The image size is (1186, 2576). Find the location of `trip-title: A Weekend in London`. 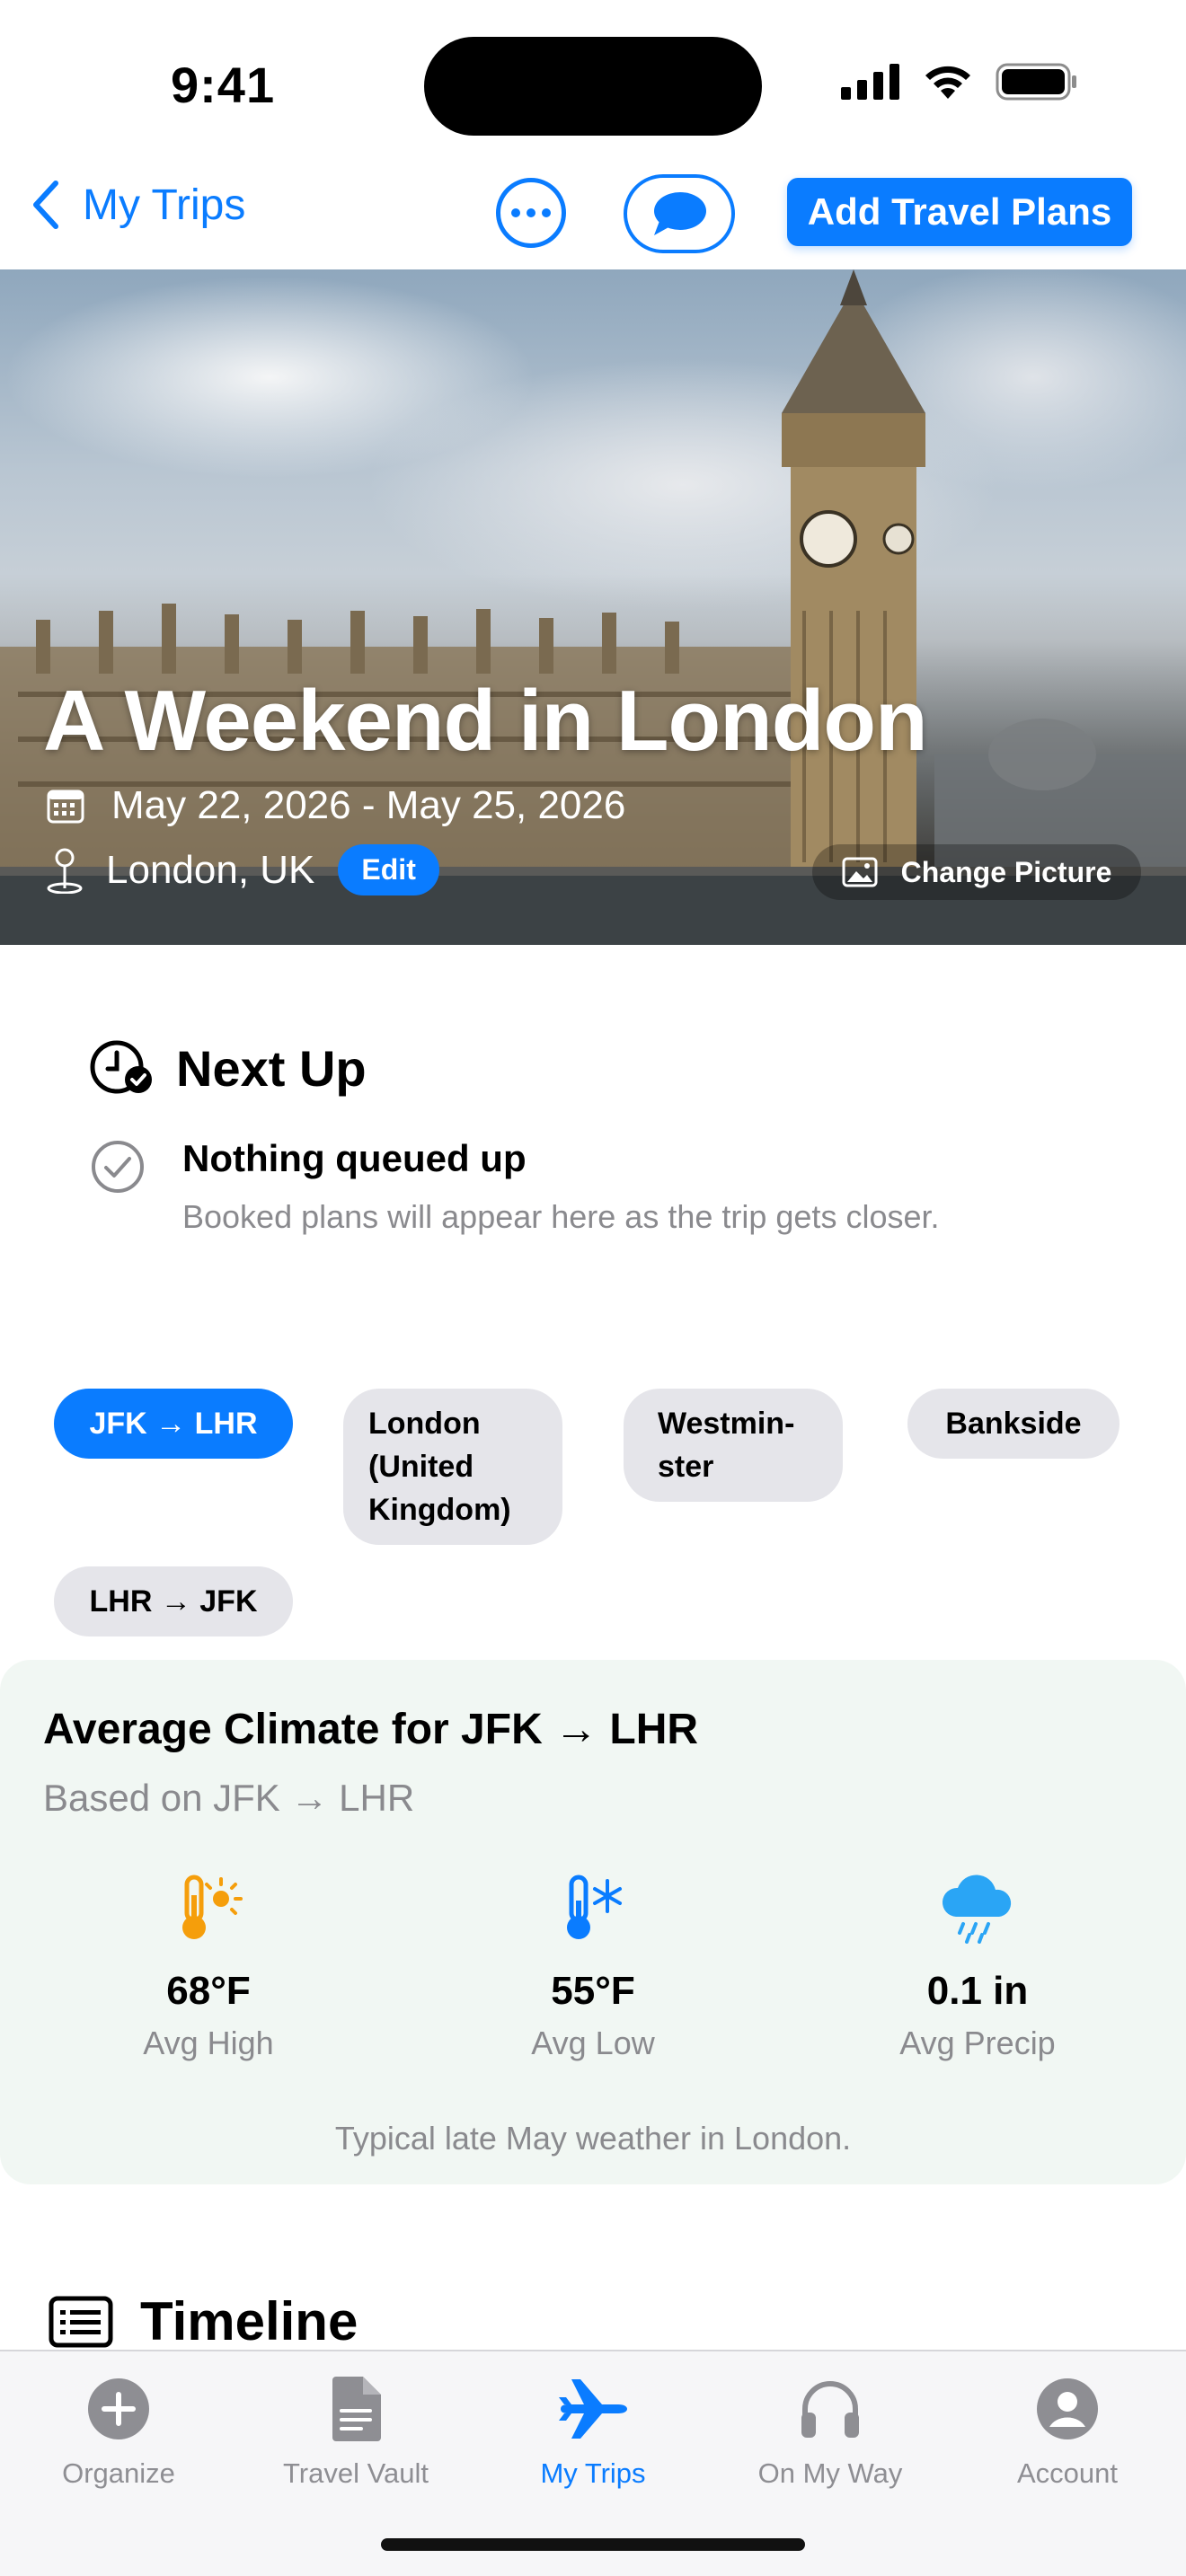

trip-title: A Weekend in London is located at coordinates (485, 721).